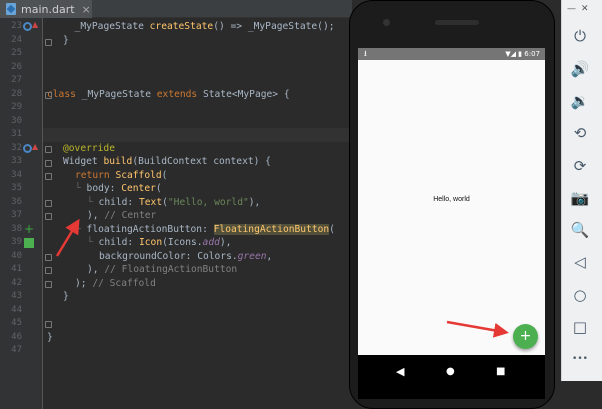  What do you see at coordinates (580, 198) in the screenshot?
I see `camera-icon: 📷` at bounding box center [580, 198].